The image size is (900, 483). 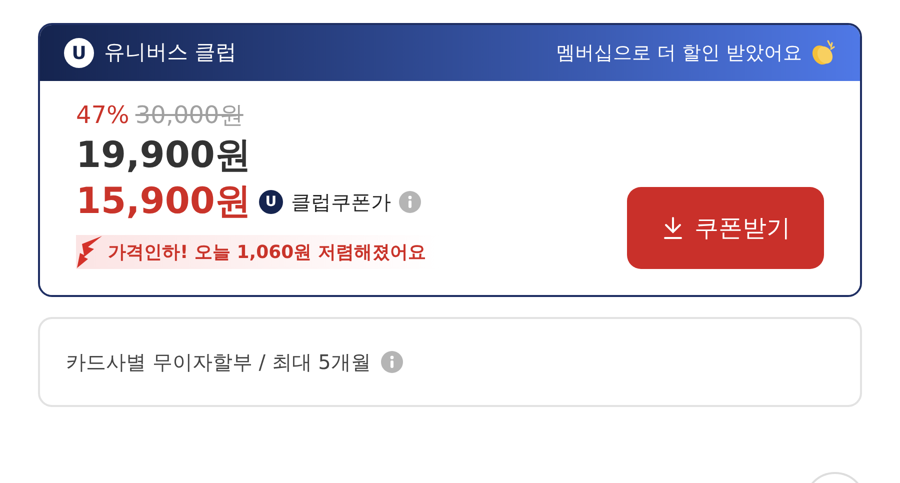 I want to click on sale-price: 19,900원, so click(x=164, y=156).